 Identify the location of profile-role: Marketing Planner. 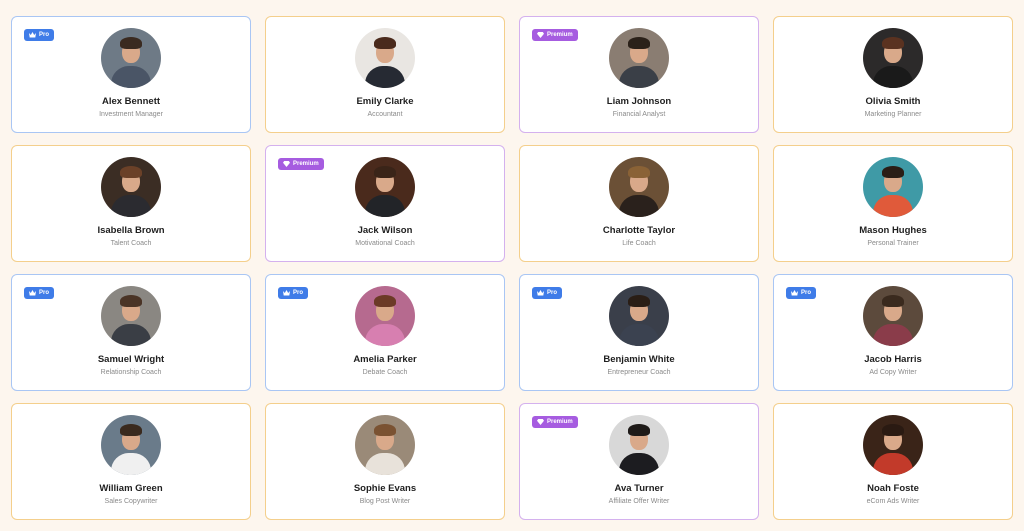
(893, 114).